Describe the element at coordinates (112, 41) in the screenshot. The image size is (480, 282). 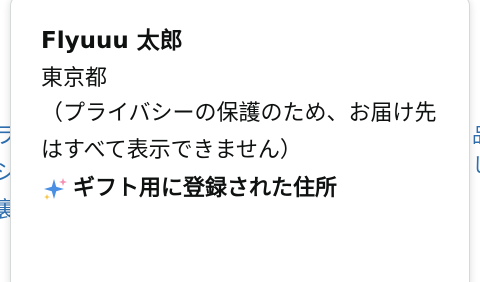
I see `recipient-name: Flyuuu 太郎` at that location.